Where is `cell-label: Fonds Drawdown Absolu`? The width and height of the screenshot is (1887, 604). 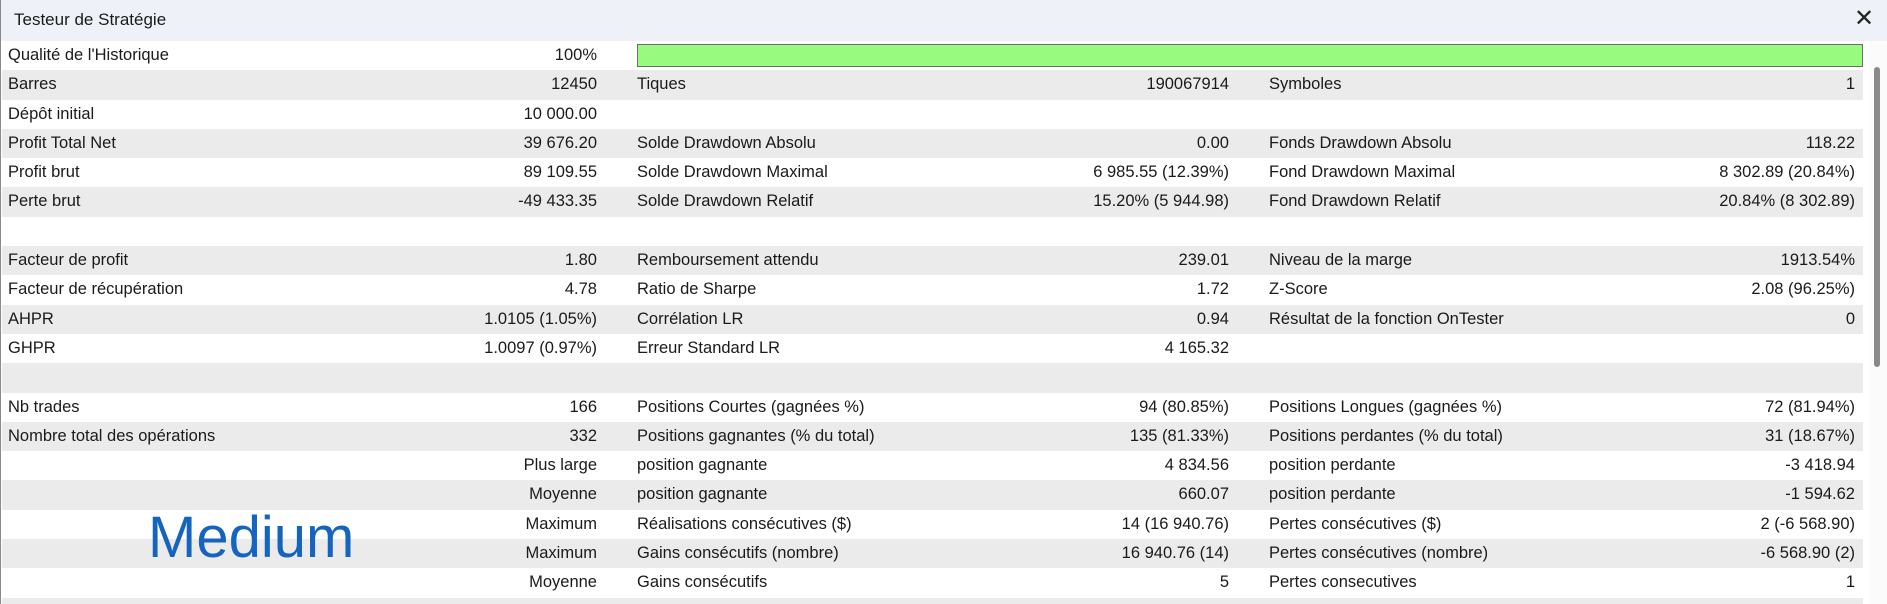
cell-label: Fonds Drawdown Absolu is located at coordinates (1360, 142).